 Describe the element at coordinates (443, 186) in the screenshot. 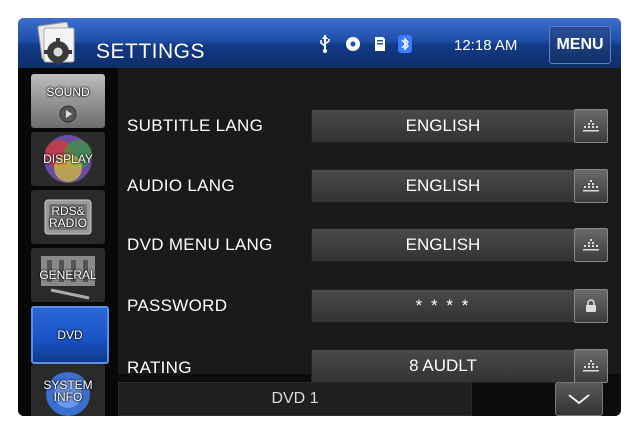

I see `audio-lang-value: ENGLISH` at that location.